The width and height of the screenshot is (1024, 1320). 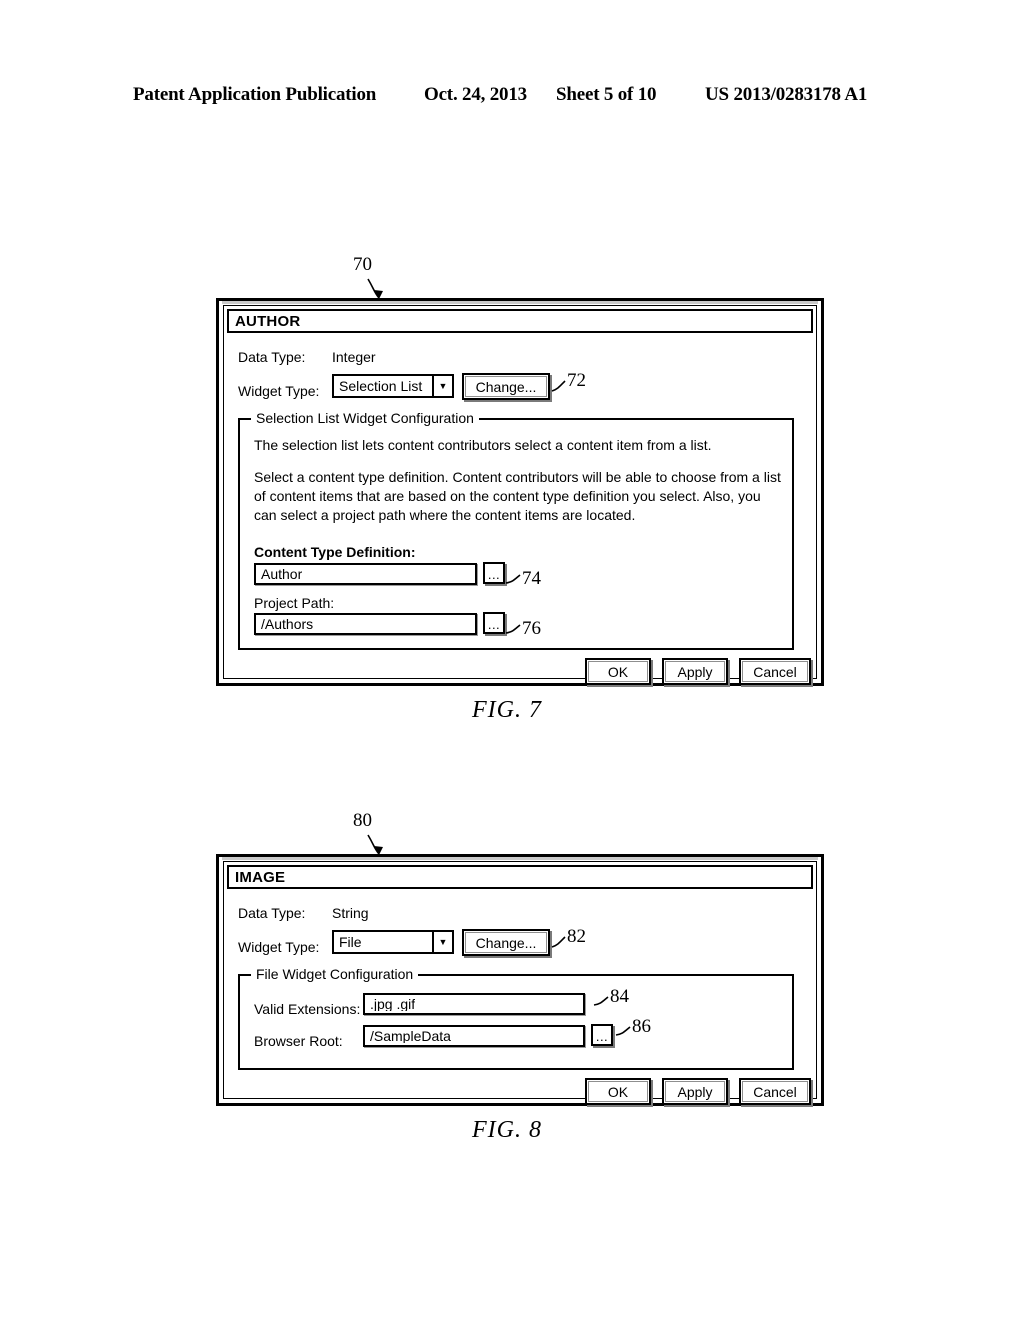 I want to click on image-apply-button: Apply, so click(x=695, y=1091).